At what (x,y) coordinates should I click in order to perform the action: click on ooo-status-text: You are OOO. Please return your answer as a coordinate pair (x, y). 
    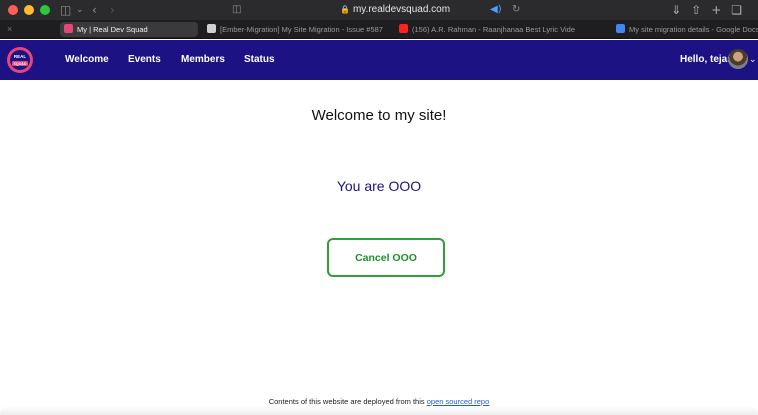
    Looking at the image, I should click on (379, 186).